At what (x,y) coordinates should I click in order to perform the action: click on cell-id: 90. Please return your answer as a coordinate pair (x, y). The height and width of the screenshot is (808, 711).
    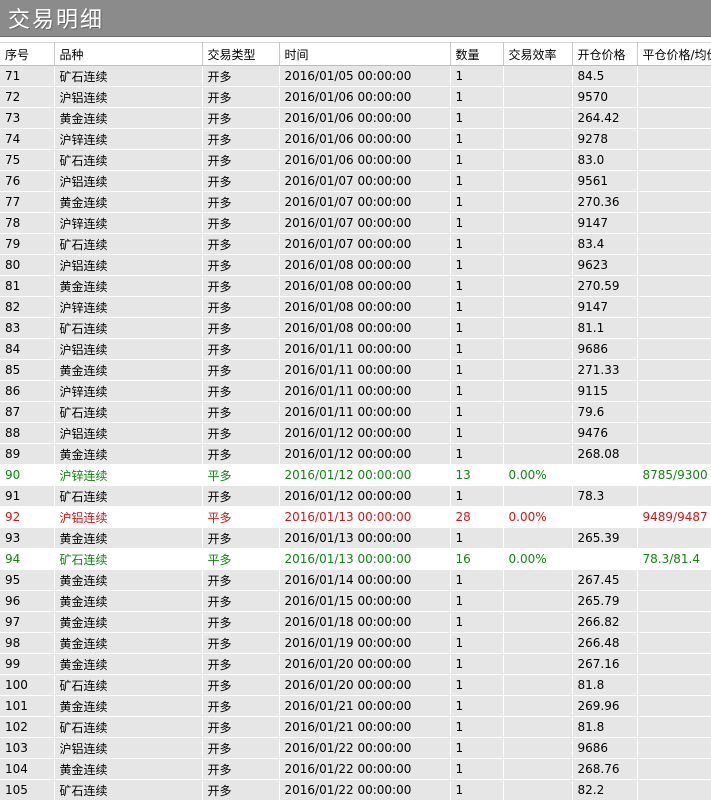
    Looking at the image, I should click on (27, 475).